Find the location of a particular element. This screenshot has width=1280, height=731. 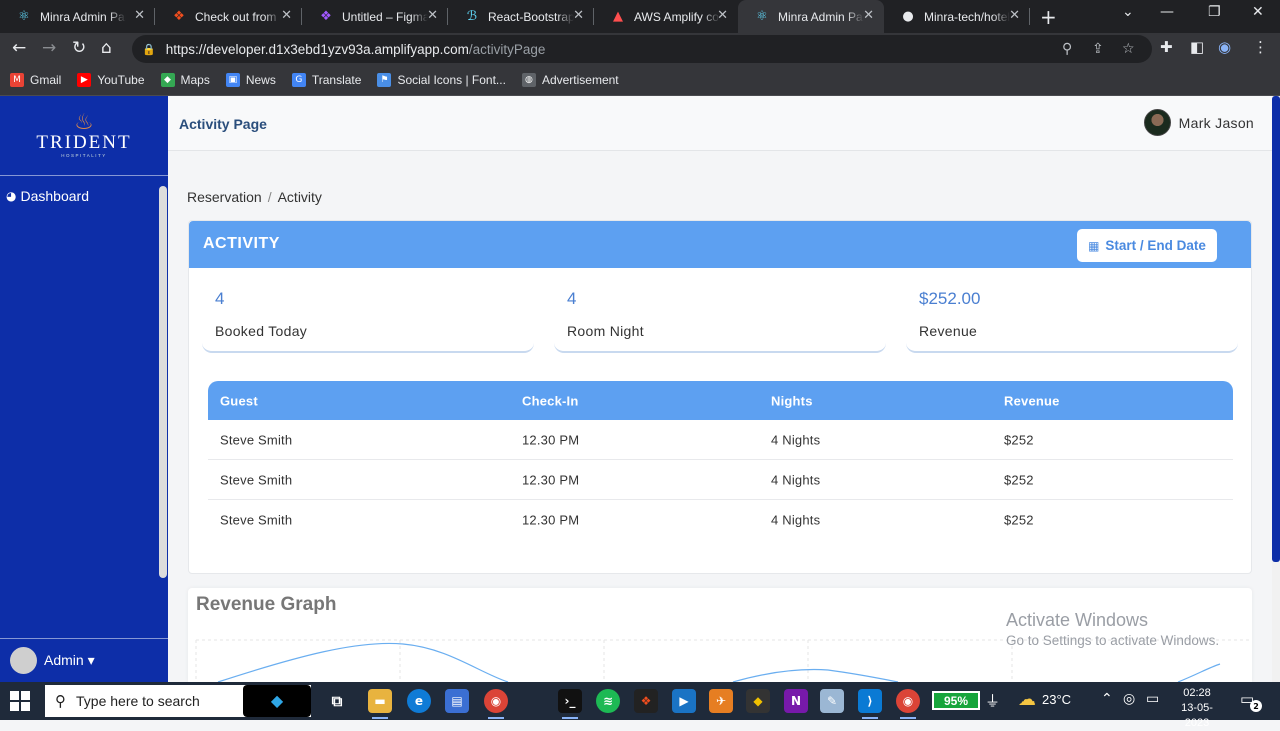

battery-indicator: 95% is located at coordinates (956, 700).